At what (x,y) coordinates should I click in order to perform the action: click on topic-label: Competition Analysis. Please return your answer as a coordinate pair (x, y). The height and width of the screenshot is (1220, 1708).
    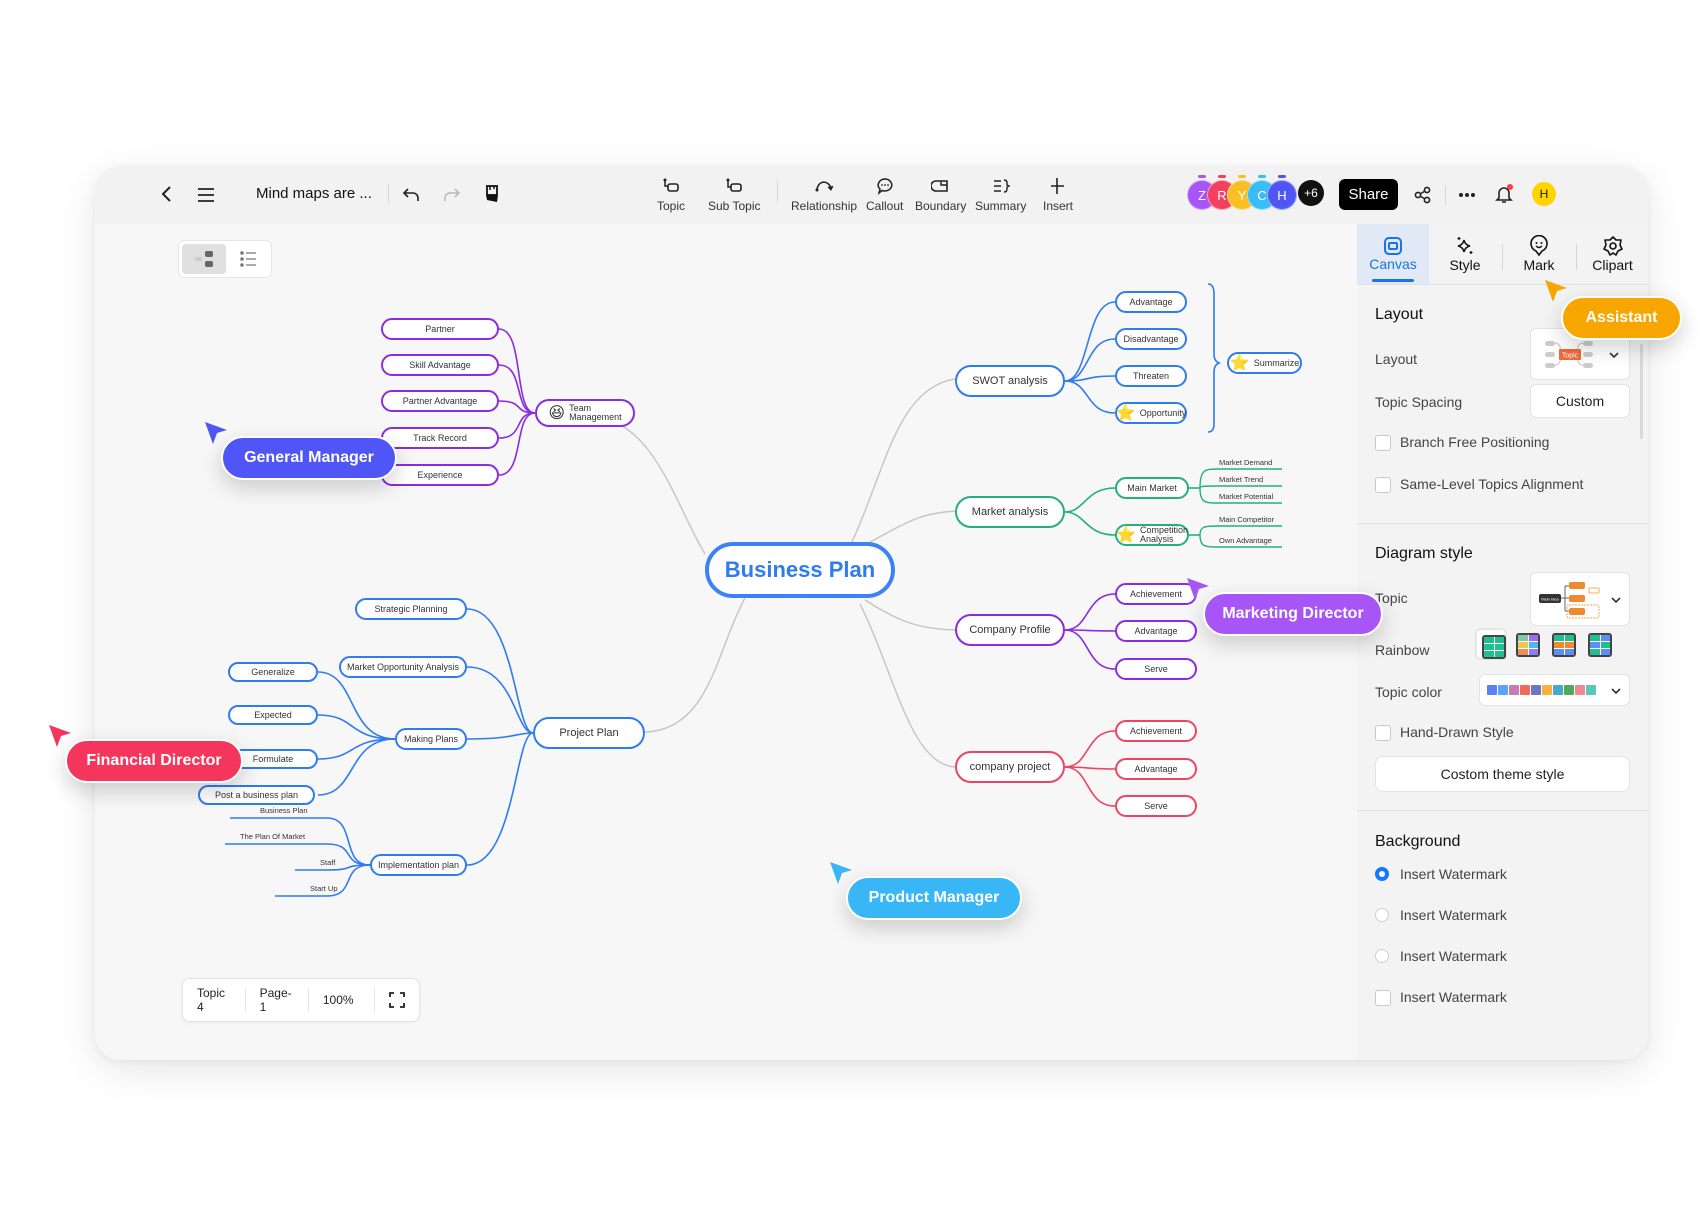
    Looking at the image, I should click on (1163, 534).